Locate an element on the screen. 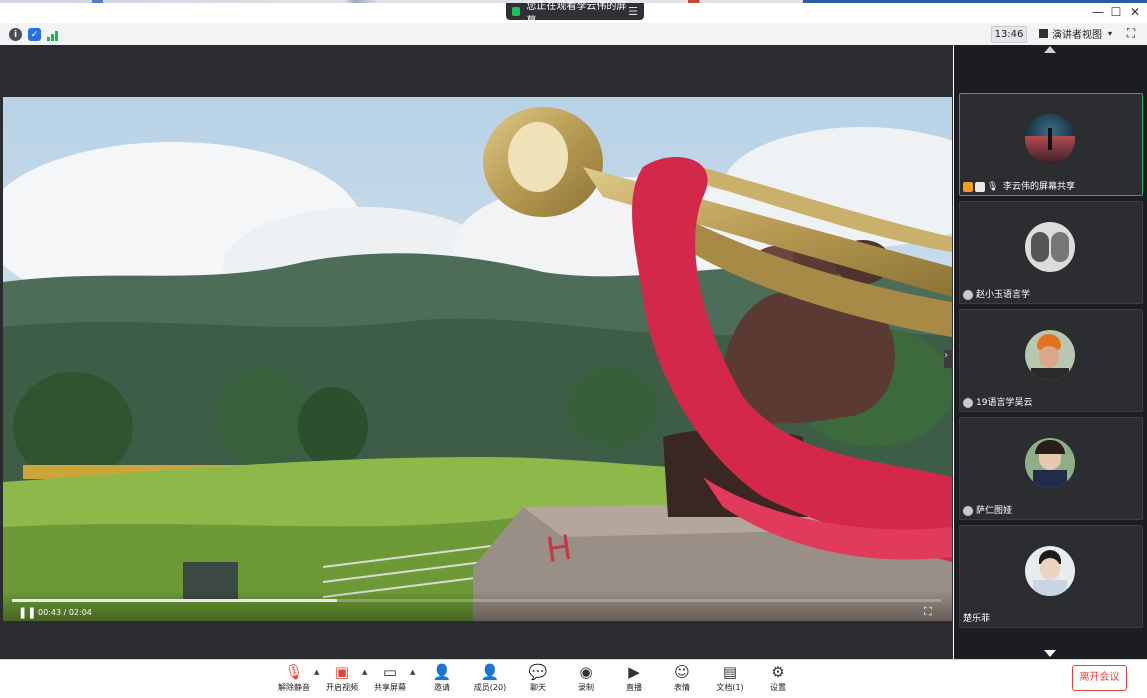  chevron-down-icon: ▾ is located at coordinates (1110, 33).